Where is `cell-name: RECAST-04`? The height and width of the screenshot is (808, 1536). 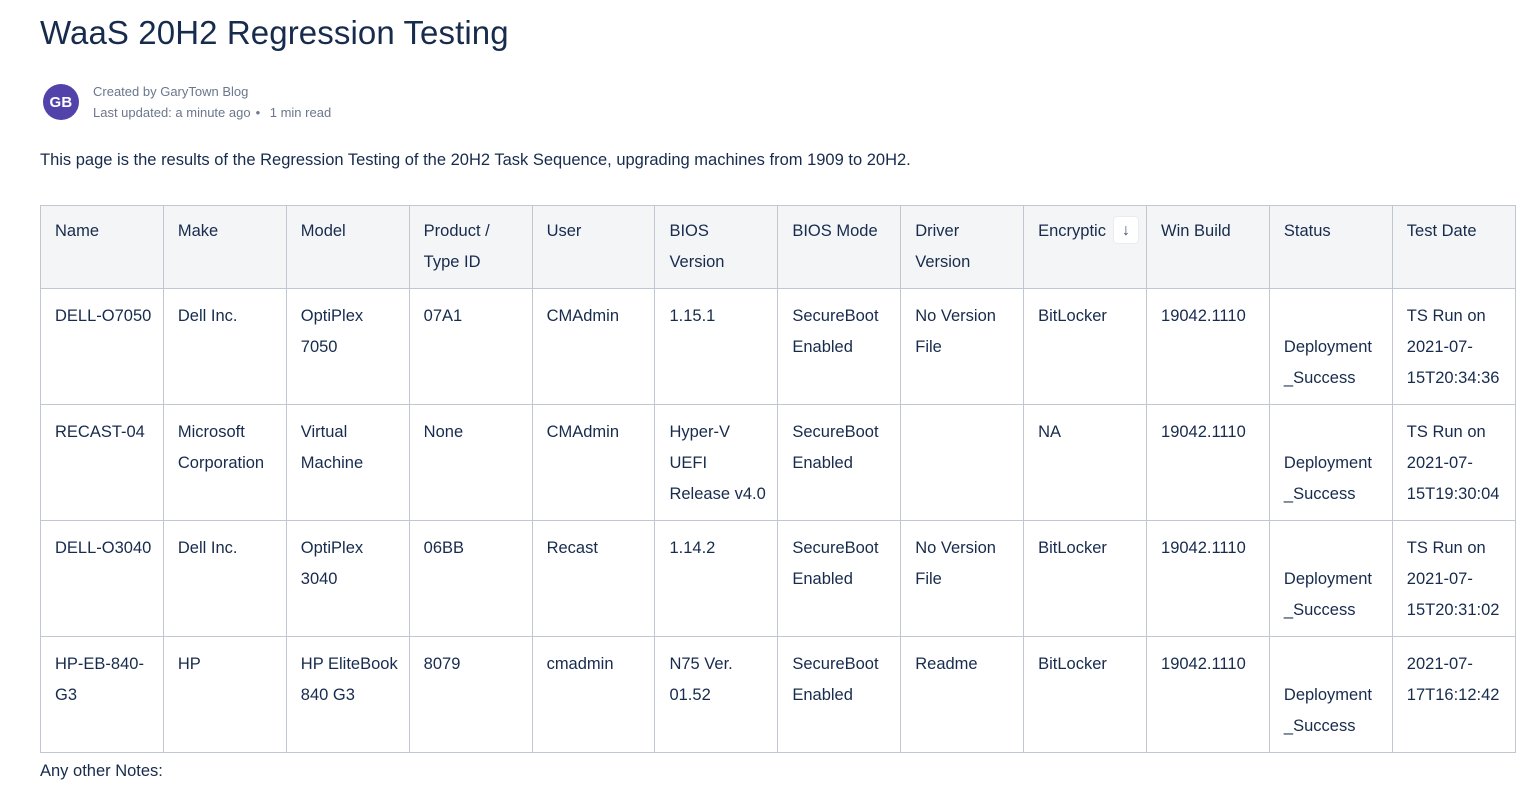 cell-name: RECAST-04 is located at coordinates (102, 462).